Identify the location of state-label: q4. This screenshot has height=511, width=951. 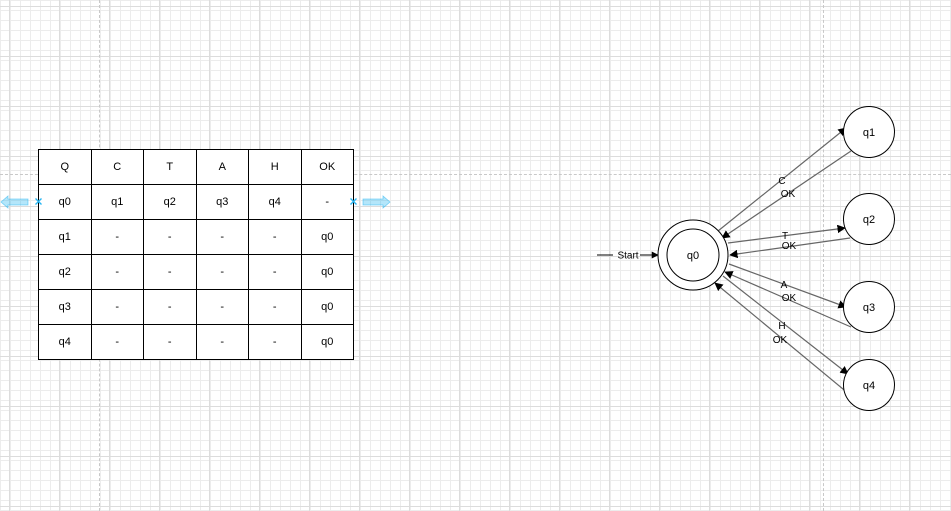
(869, 386).